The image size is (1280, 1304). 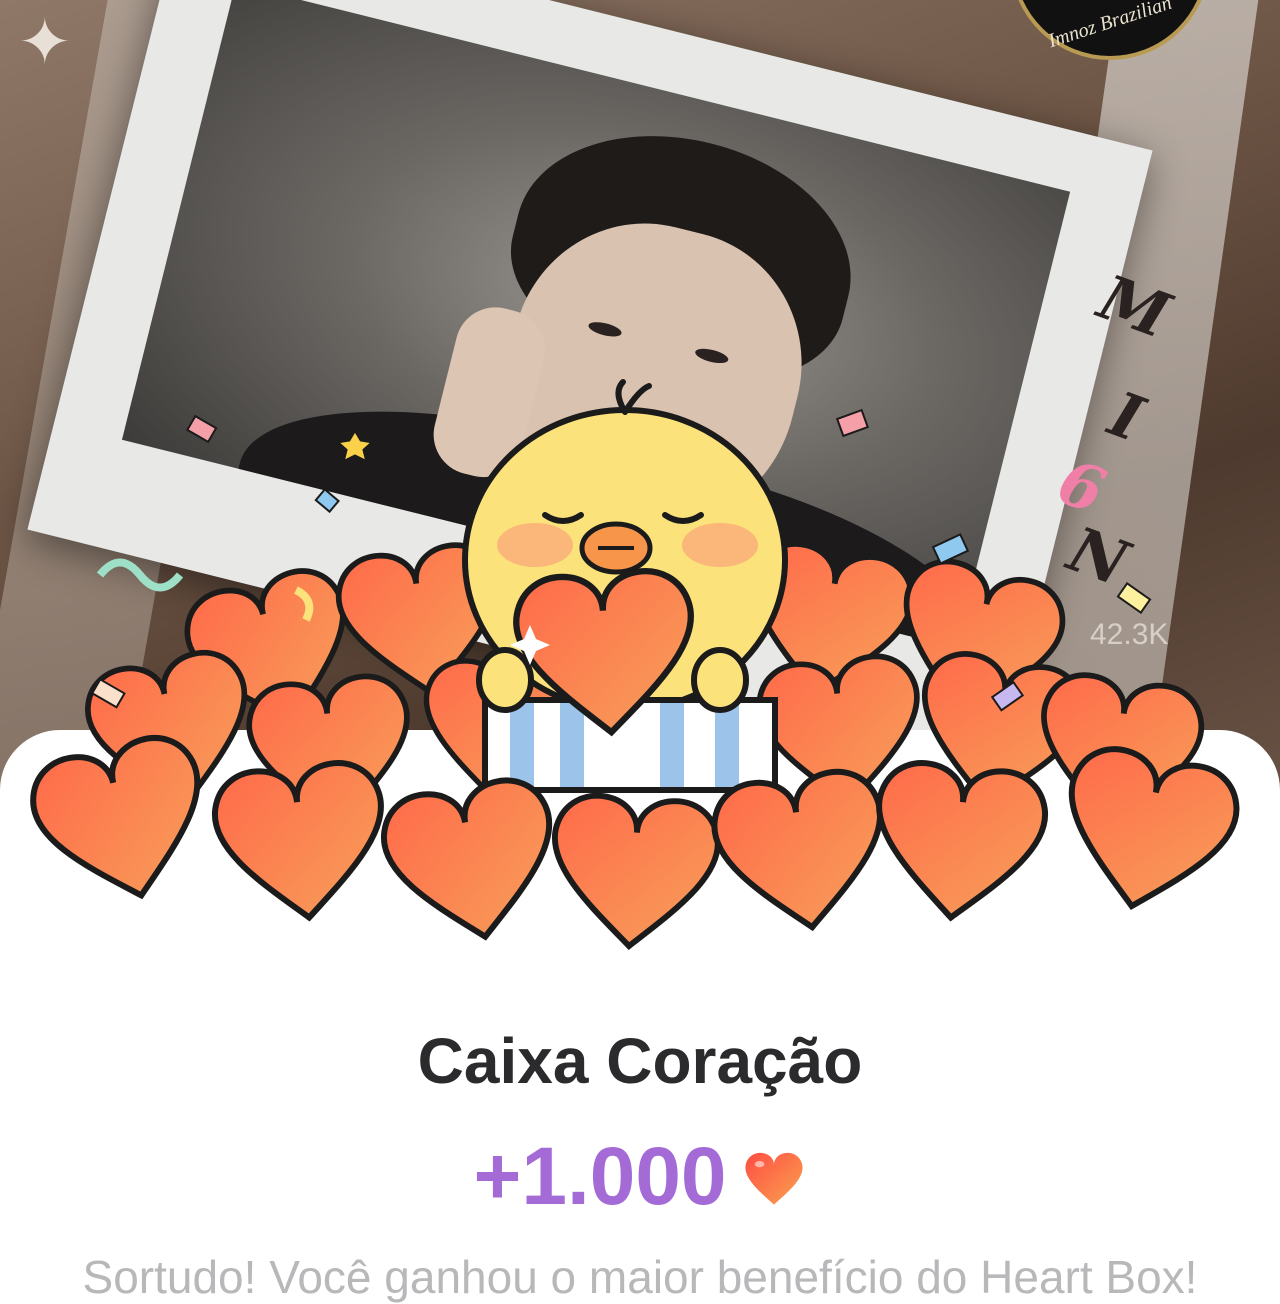 I want to click on reward-amount: +1.000, so click(x=600, y=1176).